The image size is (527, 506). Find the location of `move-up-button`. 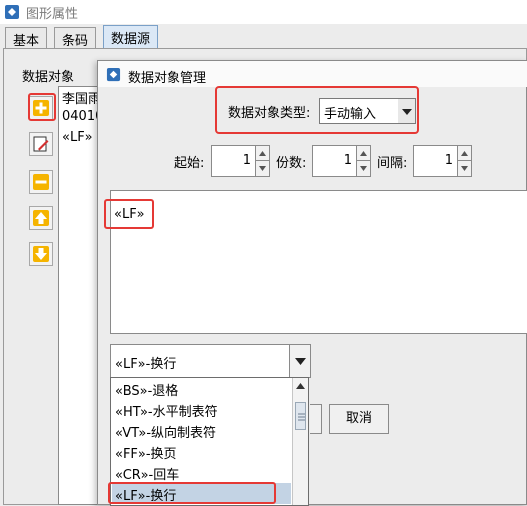

move-up-button is located at coordinates (41, 218).